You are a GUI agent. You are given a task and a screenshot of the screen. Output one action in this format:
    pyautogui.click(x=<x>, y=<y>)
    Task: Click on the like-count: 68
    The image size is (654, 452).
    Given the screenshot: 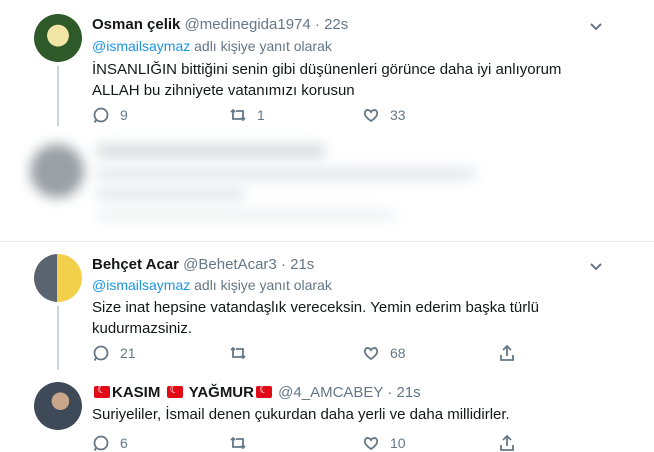 What is the action you would take?
    pyautogui.click(x=398, y=353)
    